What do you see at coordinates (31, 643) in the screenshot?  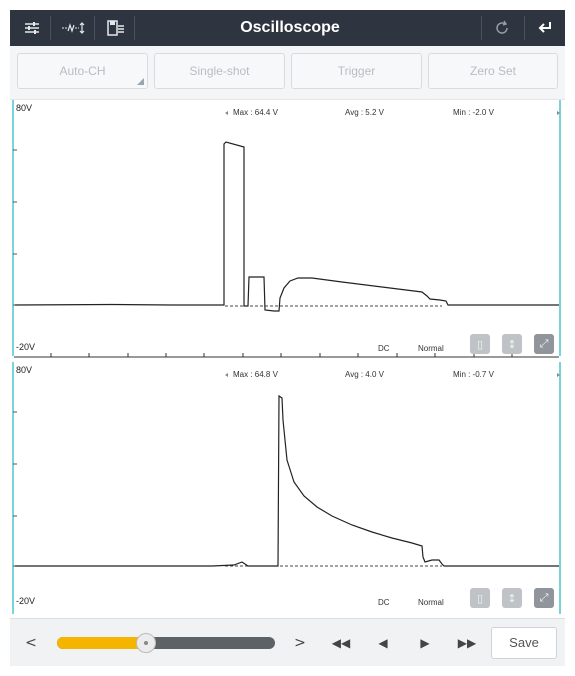 I see `chevron-left-icon: <` at bounding box center [31, 643].